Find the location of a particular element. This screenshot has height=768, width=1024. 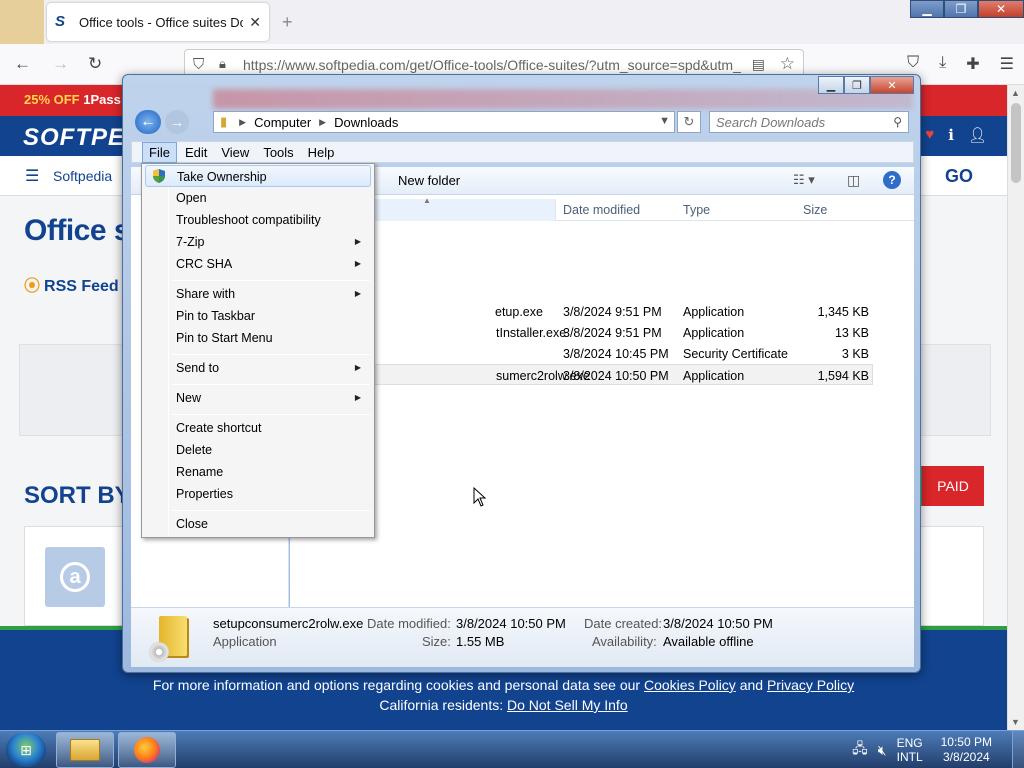

browser-tab: S Office tools - Office suites Dow ✕ is located at coordinates (158, 22).